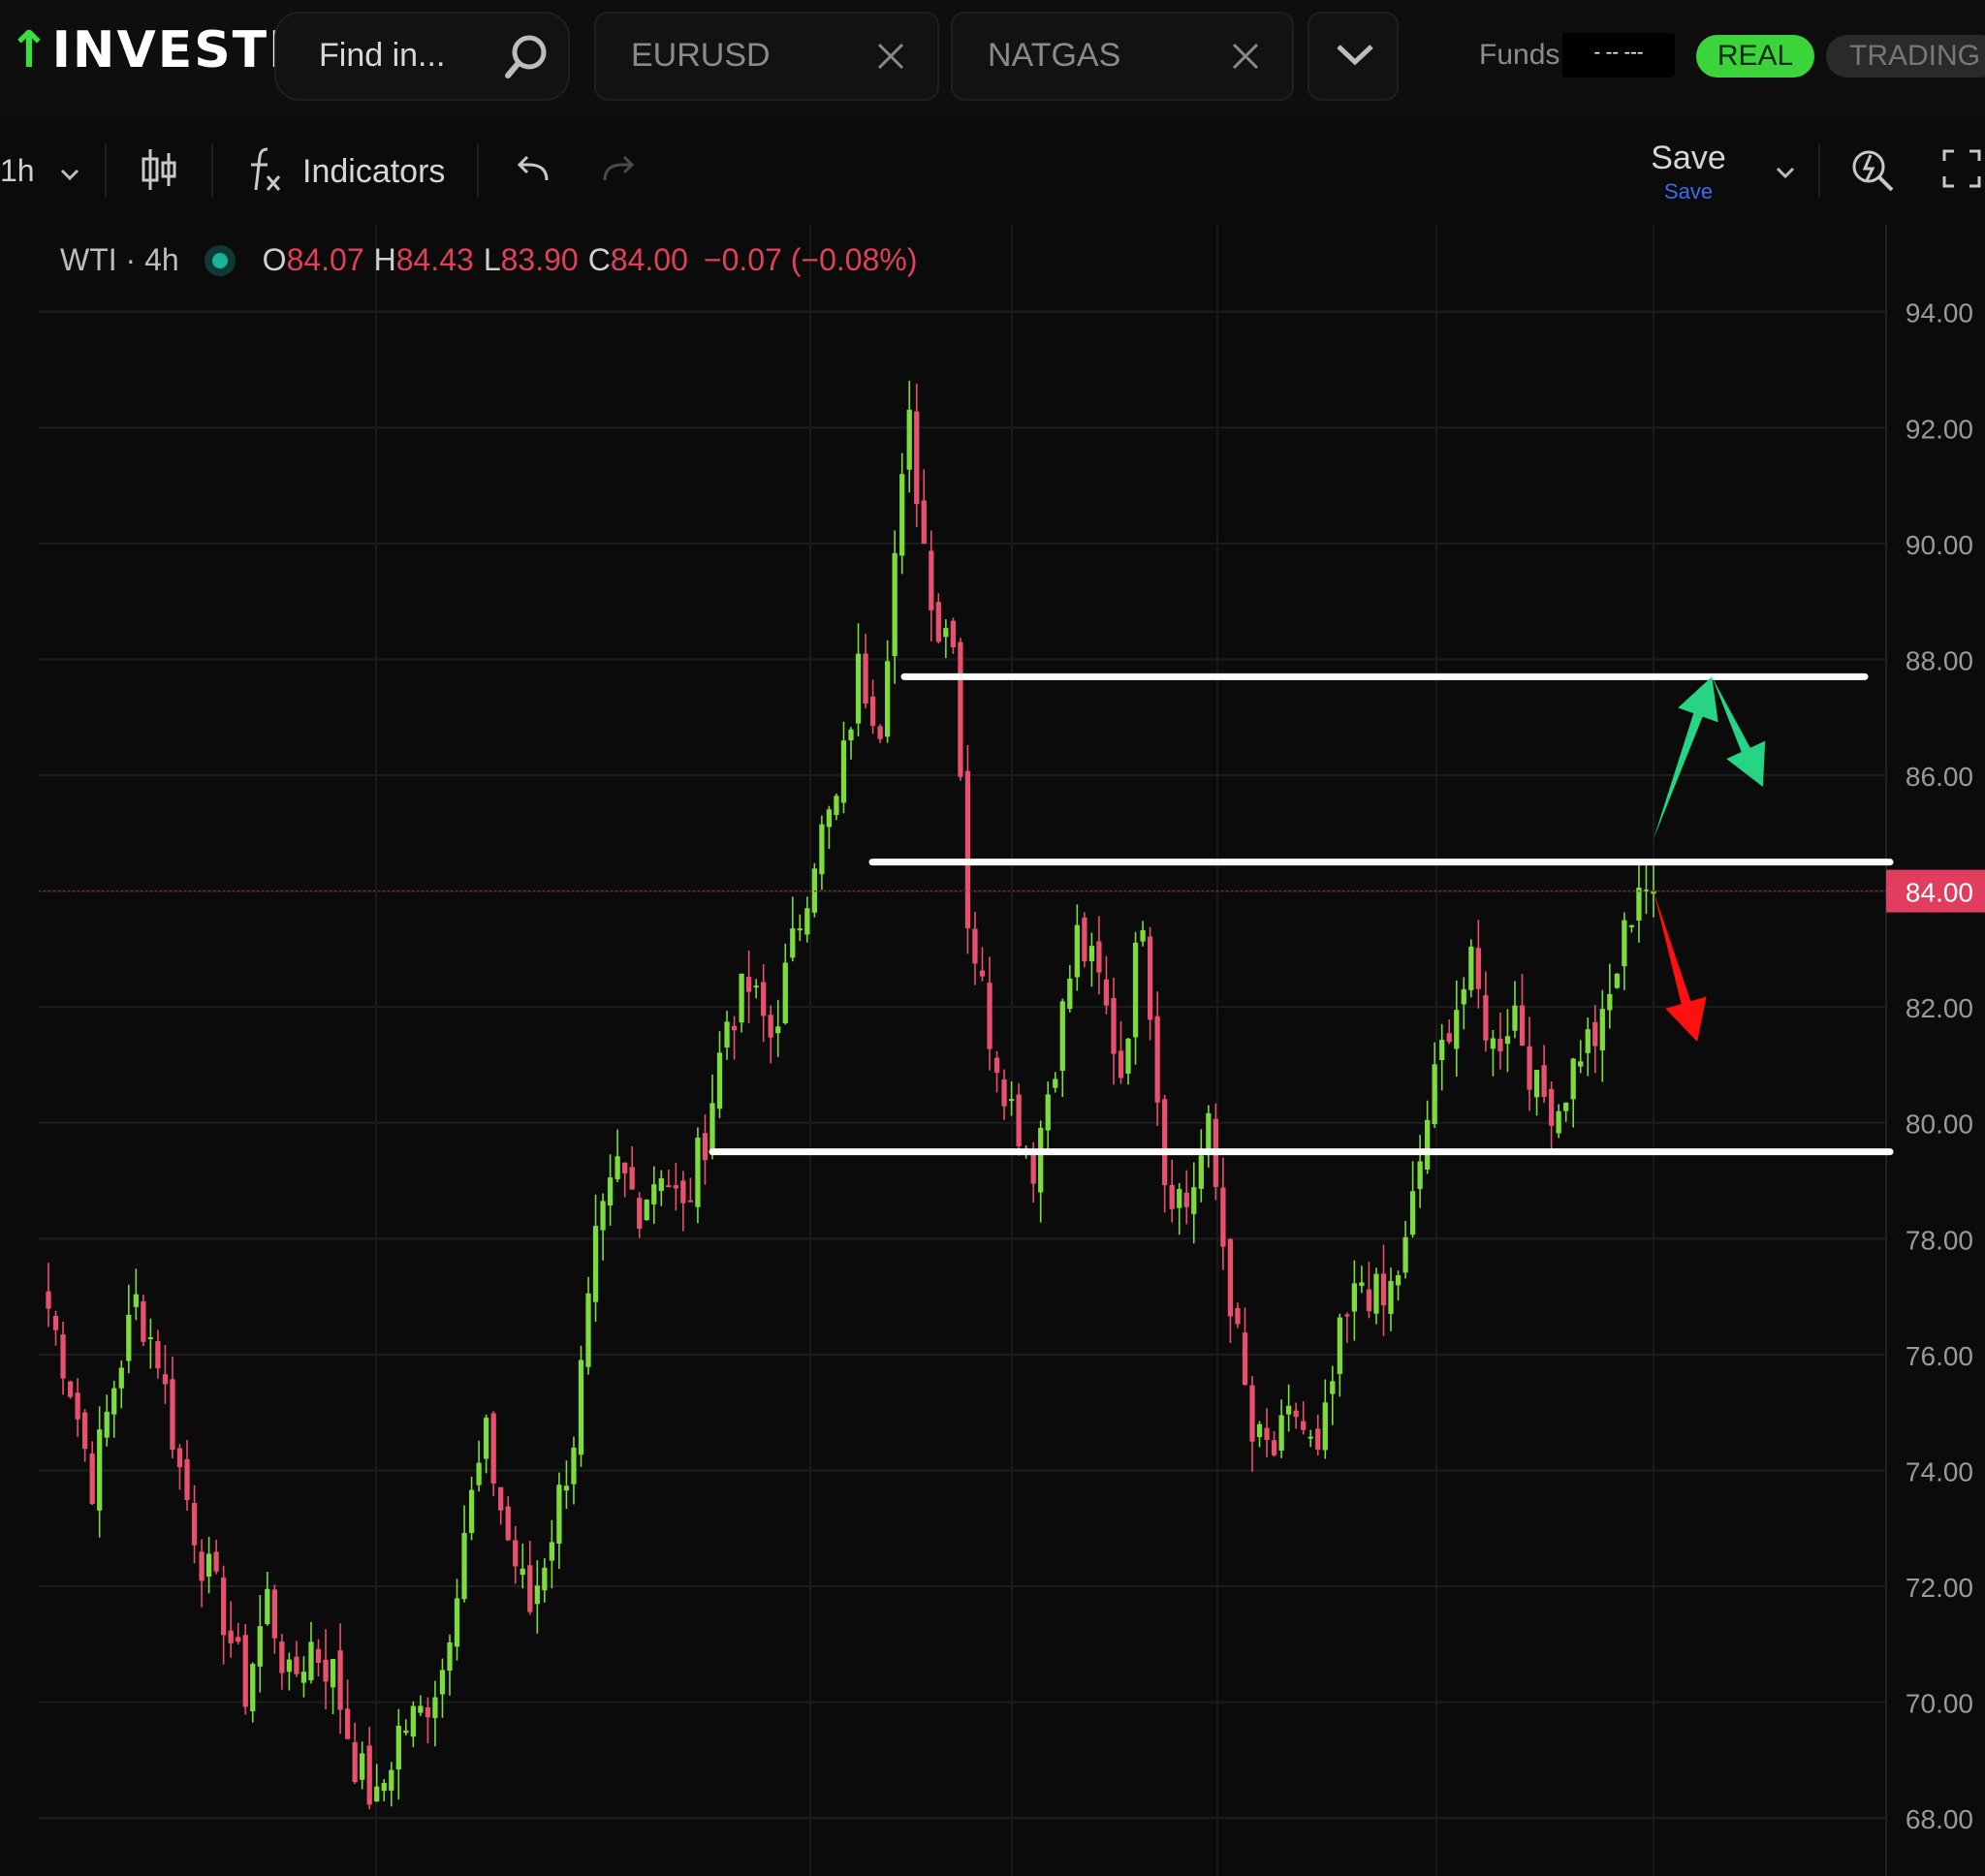  What do you see at coordinates (265, 169) in the screenshot?
I see `indicators-fx-icon` at bounding box center [265, 169].